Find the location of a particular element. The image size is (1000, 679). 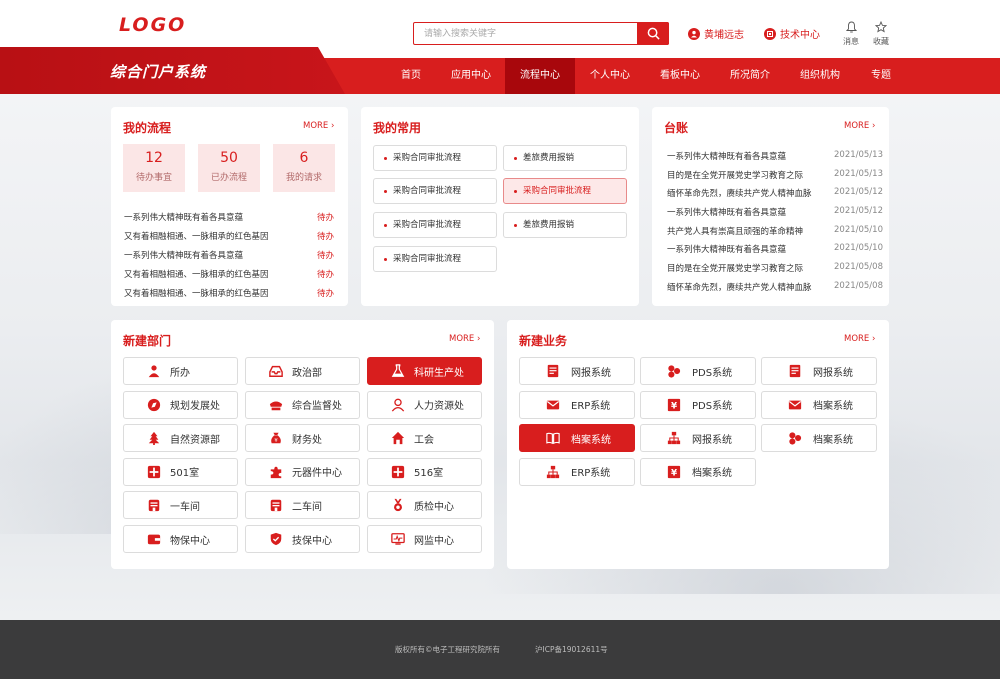

department-tile-label: 自然资源部 is located at coordinates (195, 440).